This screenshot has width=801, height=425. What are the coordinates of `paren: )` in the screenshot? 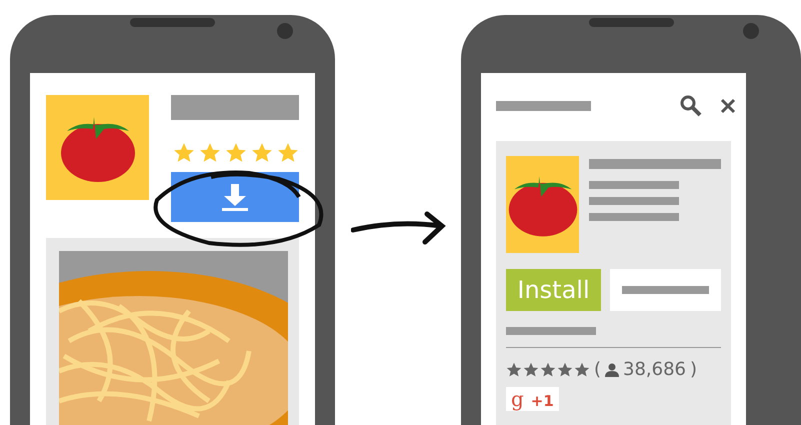 It's located at (694, 370).